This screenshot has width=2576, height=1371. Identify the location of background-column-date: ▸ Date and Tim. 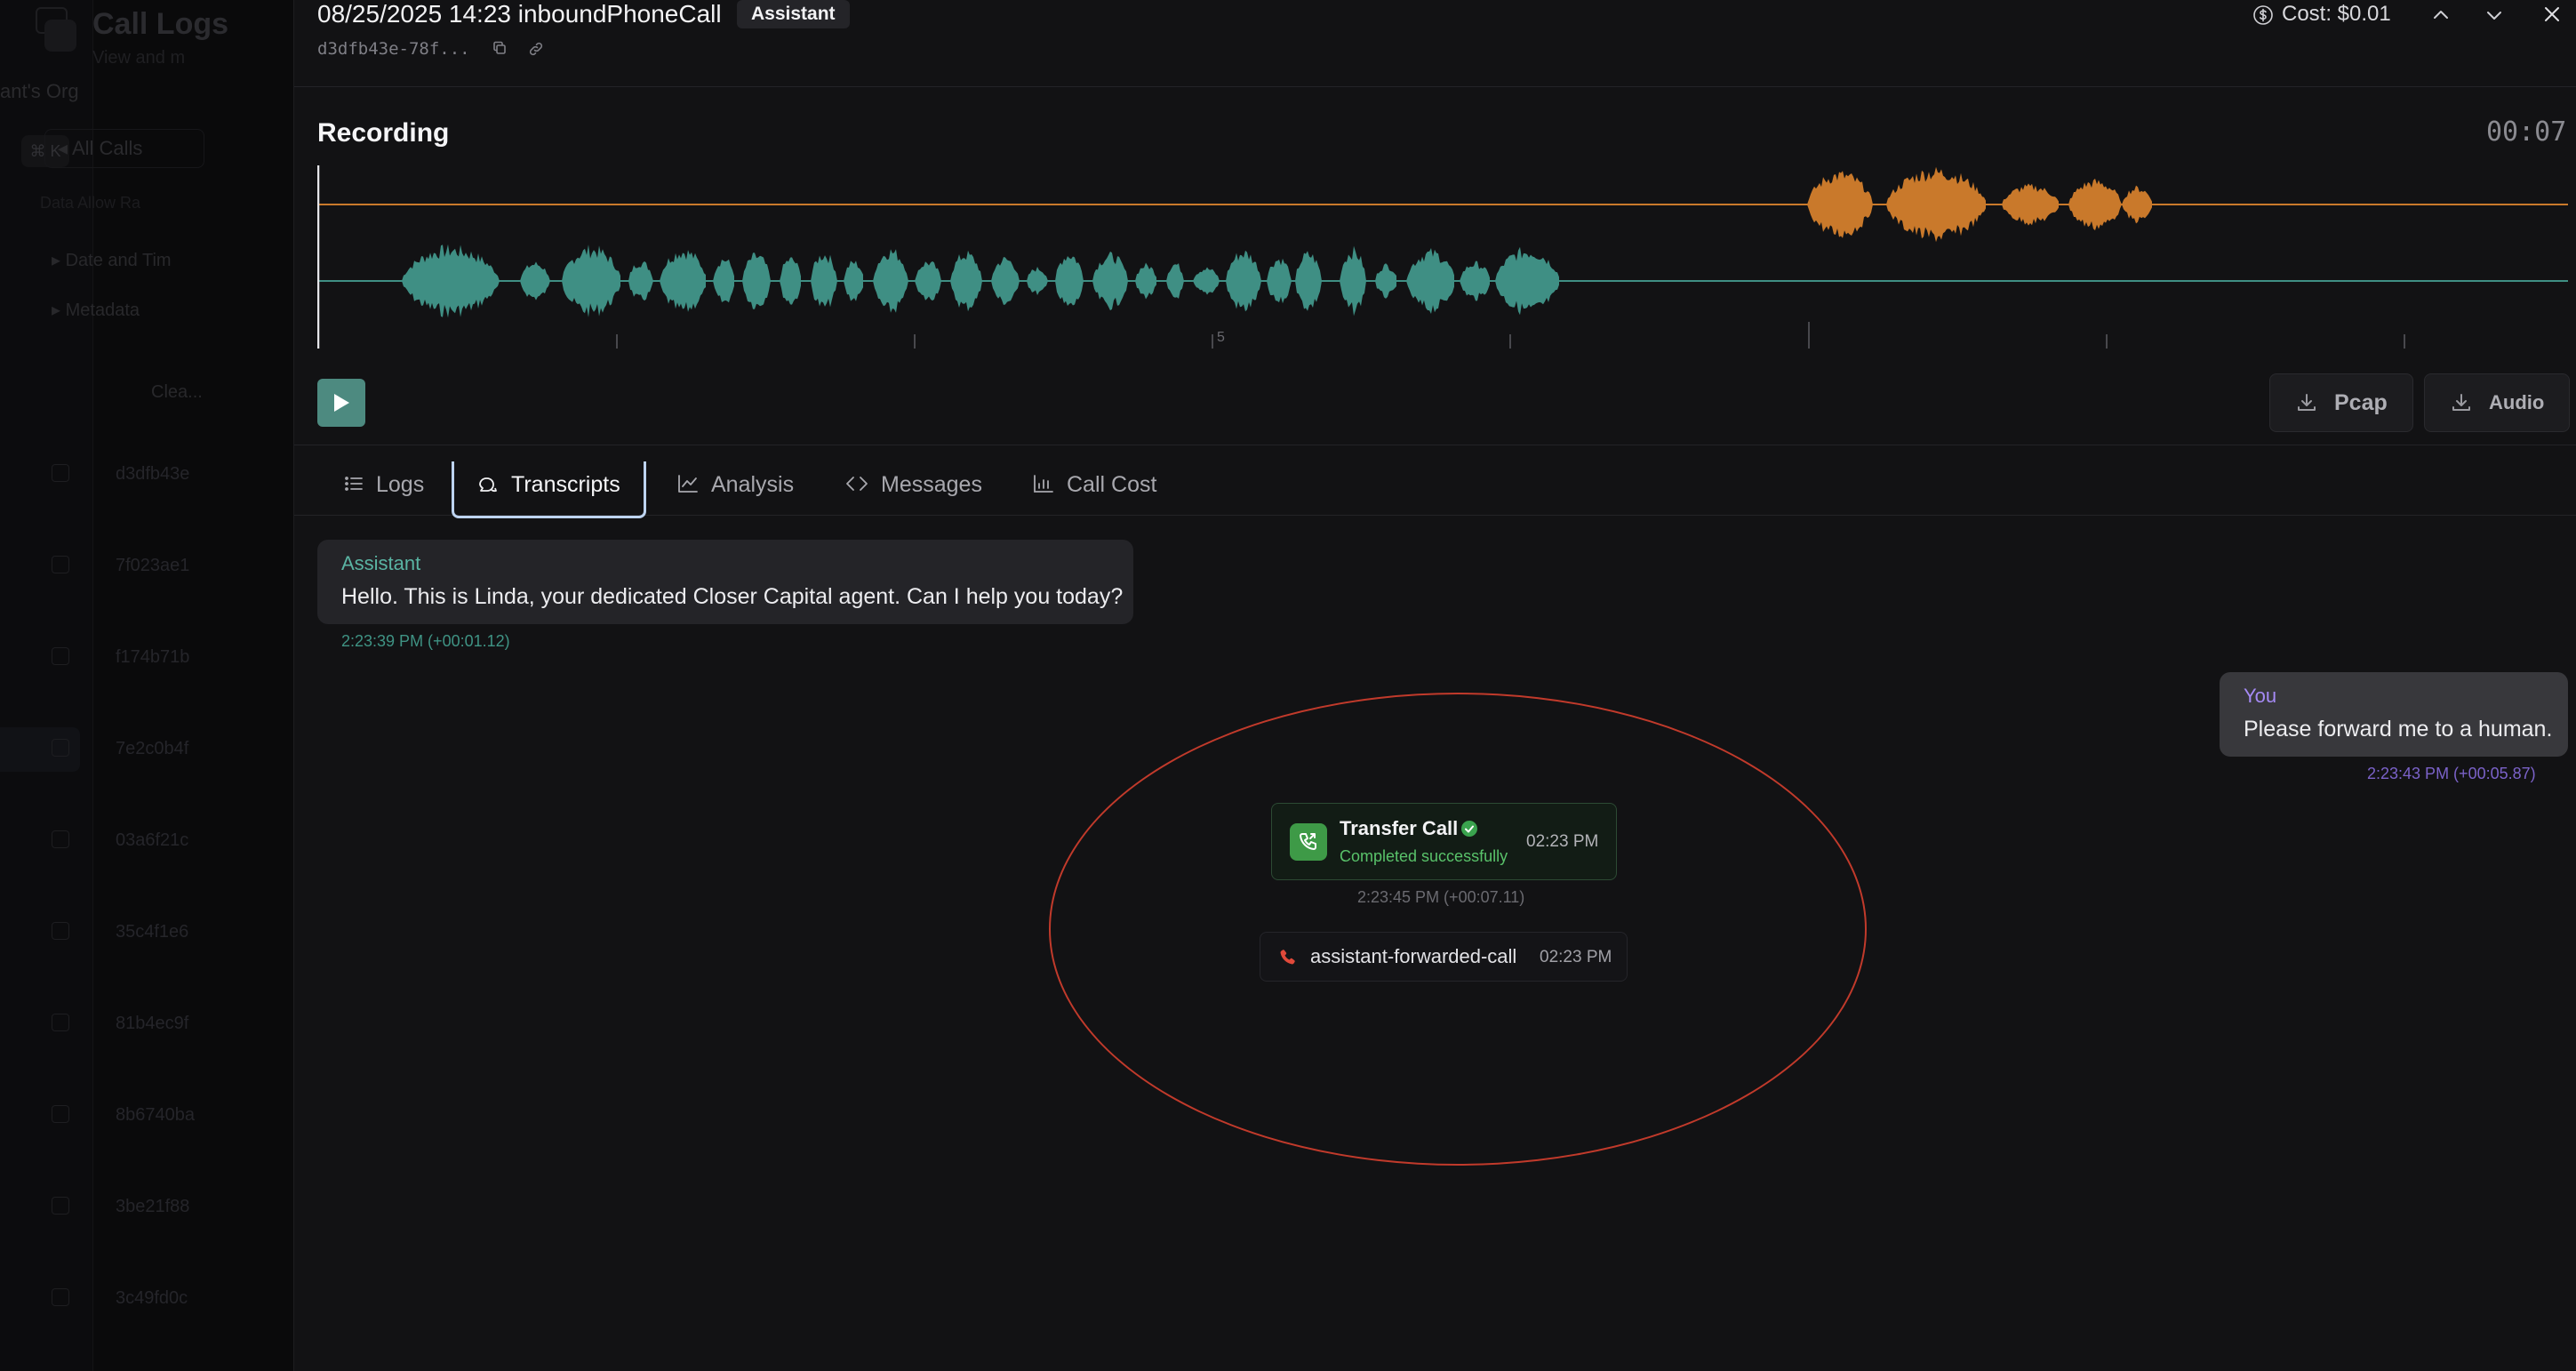
(112, 260).